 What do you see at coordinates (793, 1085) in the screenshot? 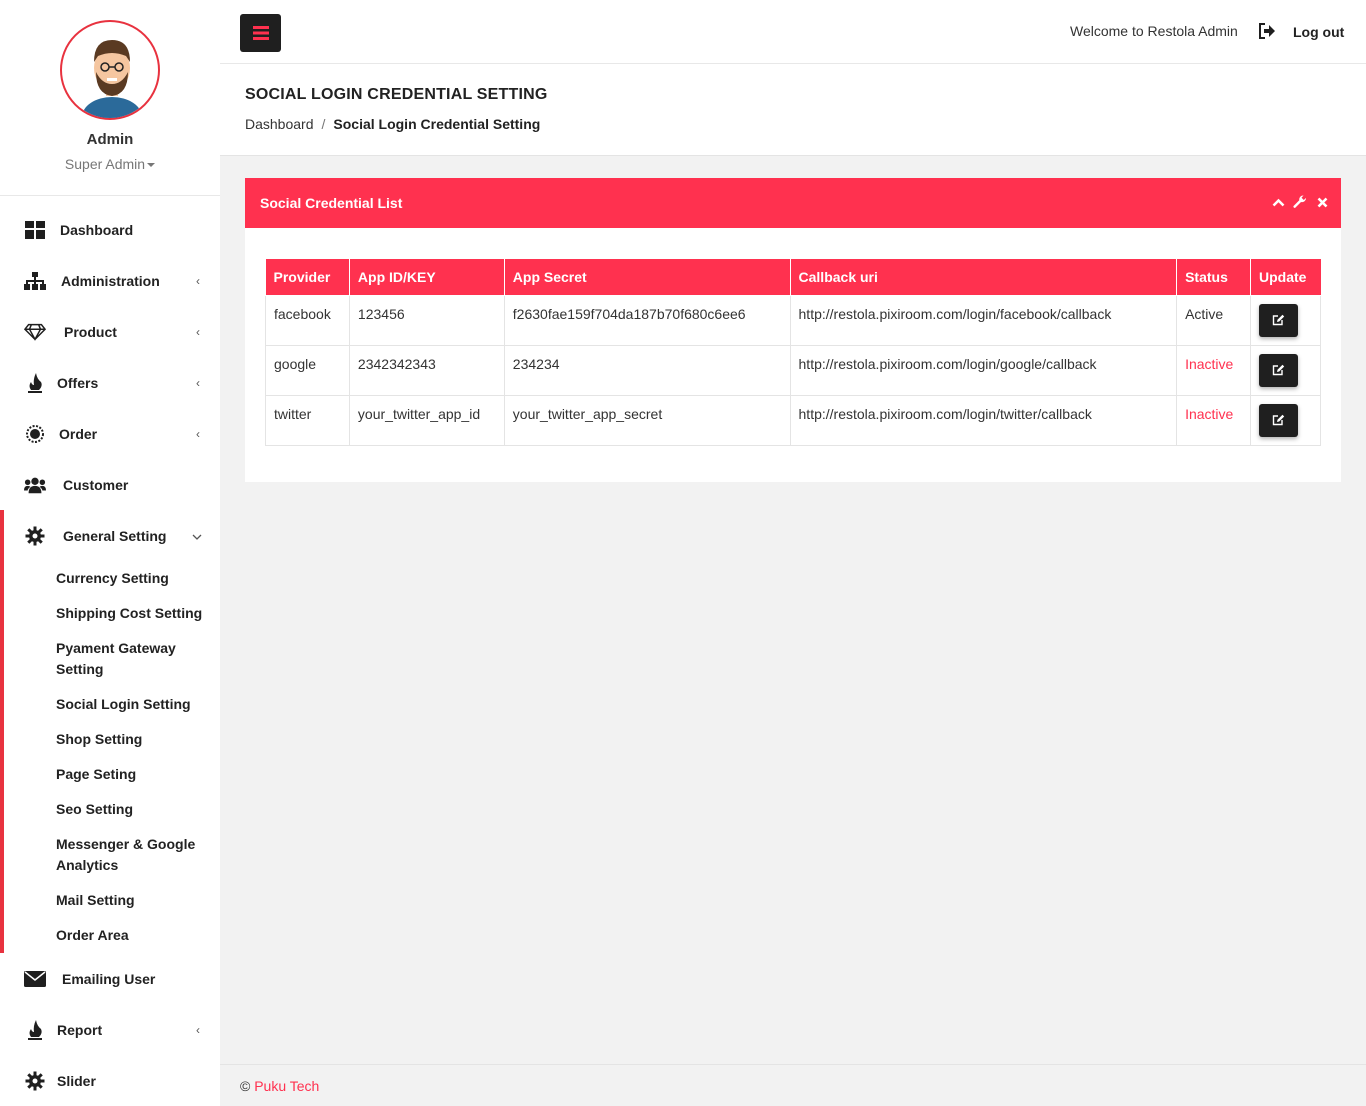
I see `footer: © Puku Tech` at bounding box center [793, 1085].